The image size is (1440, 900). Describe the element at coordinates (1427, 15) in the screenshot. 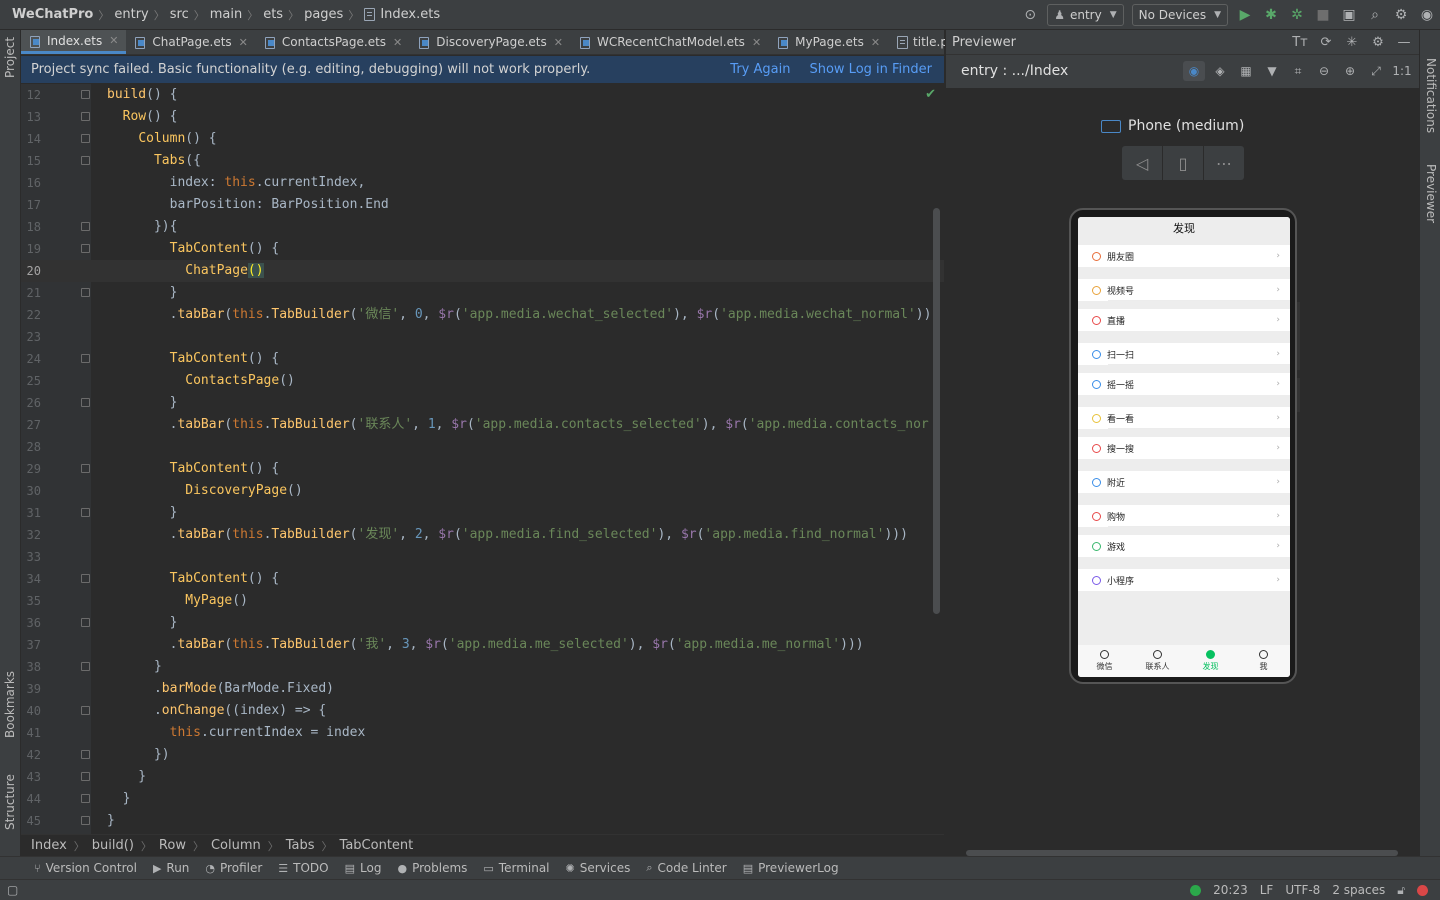

I see `account-icon: ◉` at that location.